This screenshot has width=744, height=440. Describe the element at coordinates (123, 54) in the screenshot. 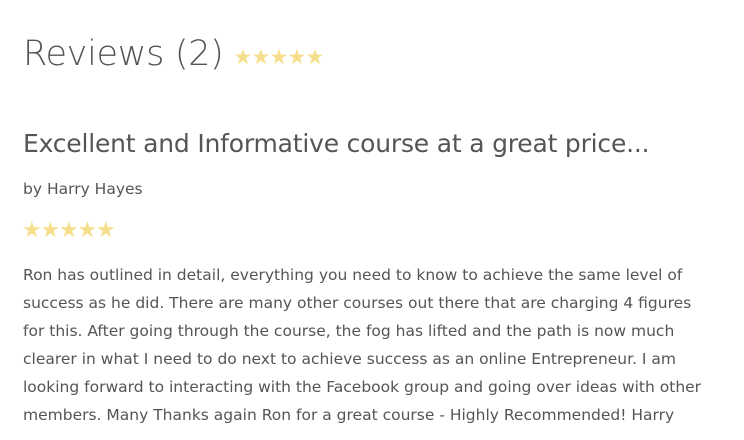

I see `reviews-title: Reviews (2)` at that location.